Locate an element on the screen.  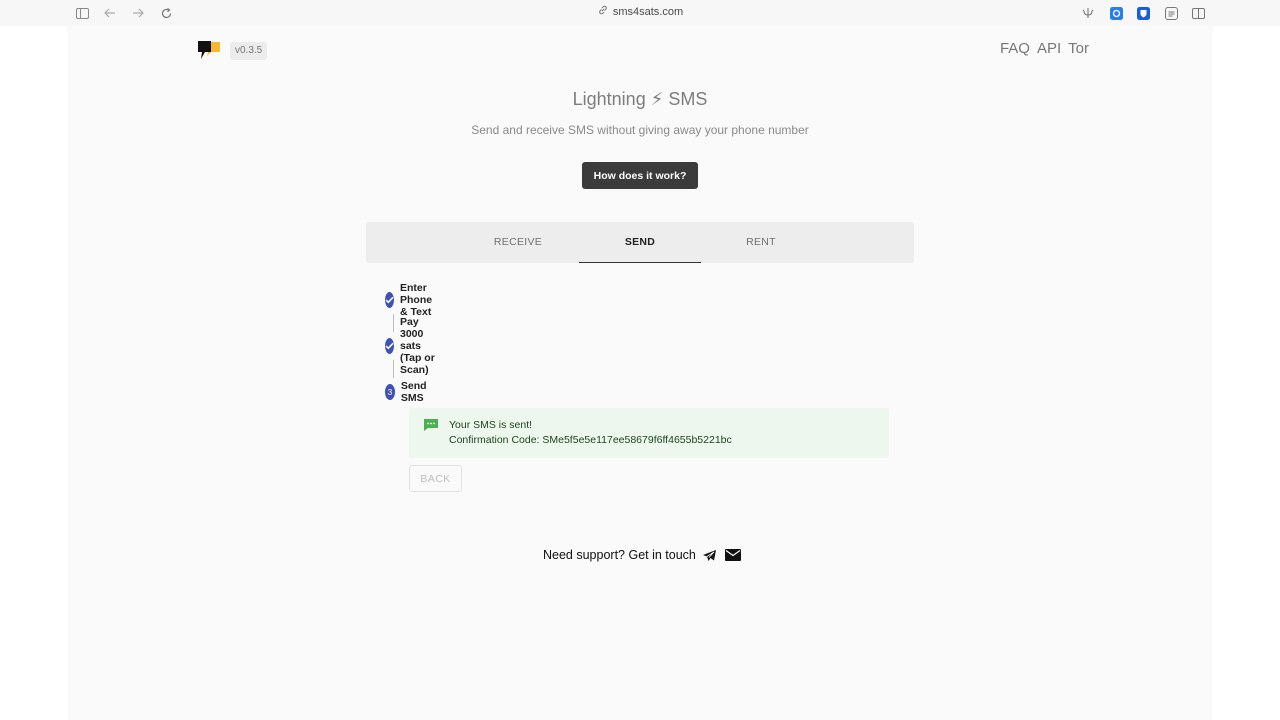
mode-tabs: RECEIVE SEND RENT is located at coordinates (640, 242).